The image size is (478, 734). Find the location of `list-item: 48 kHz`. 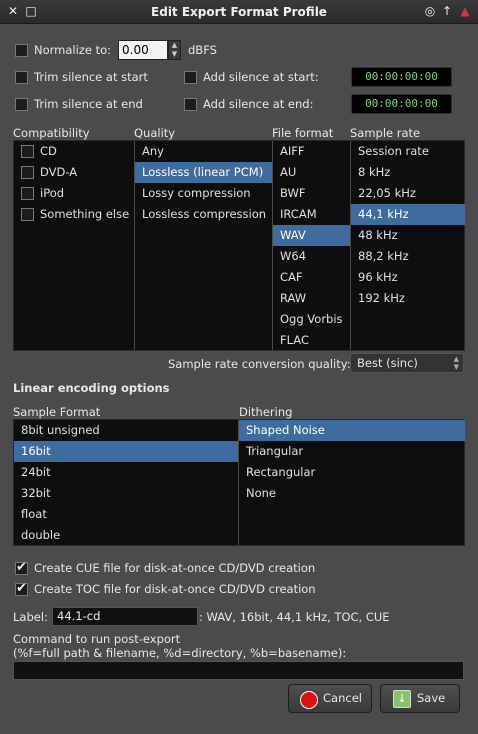

list-item: 48 kHz is located at coordinates (408, 235).